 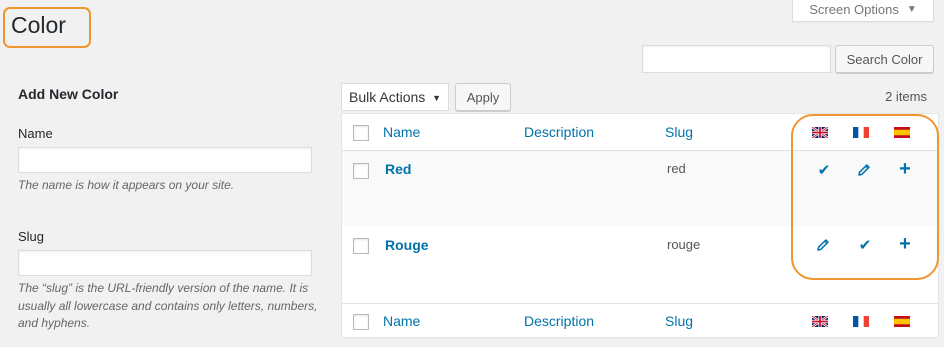 I want to click on uk-flag-icon, so click(x=820, y=321).